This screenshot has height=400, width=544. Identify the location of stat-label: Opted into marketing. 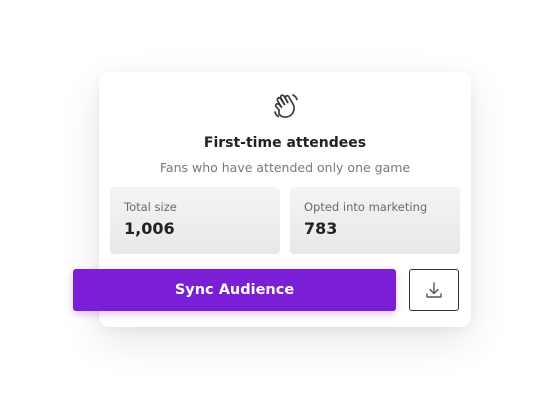
(366, 207).